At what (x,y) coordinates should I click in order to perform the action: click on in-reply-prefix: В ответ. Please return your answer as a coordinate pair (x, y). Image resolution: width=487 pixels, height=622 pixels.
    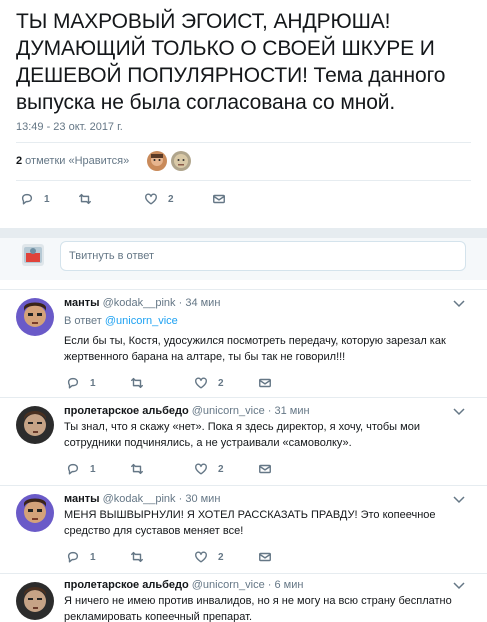
    Looking at the image, I should click on (84, 321).